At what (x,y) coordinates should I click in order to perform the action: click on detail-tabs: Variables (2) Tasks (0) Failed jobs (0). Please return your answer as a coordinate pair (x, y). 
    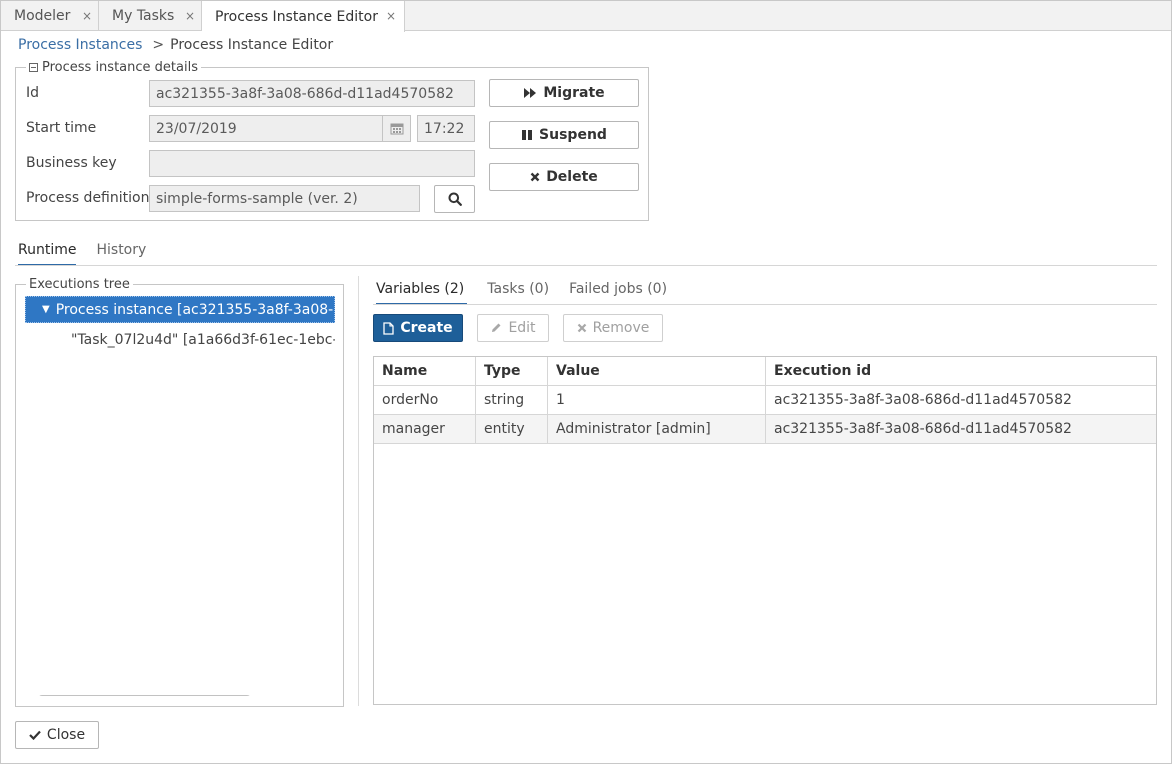
    Looking at the image, I should click on (531, 293).